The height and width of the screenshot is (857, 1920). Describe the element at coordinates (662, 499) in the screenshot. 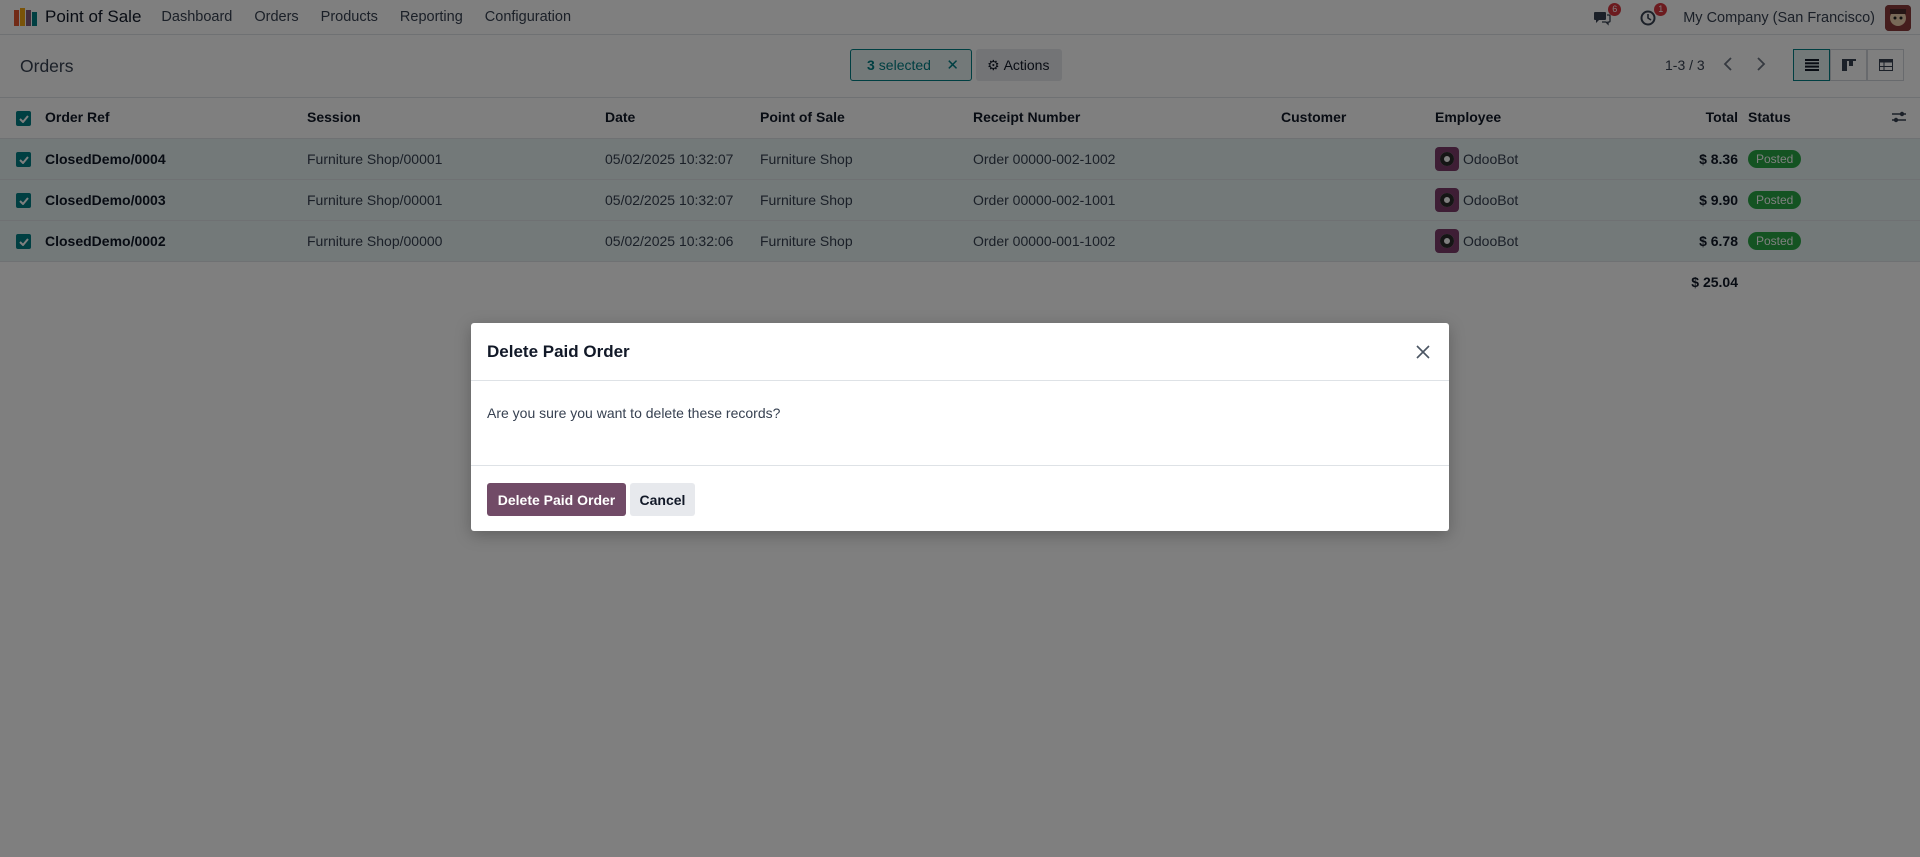

I see `cancel-button: Cancel` at that location.